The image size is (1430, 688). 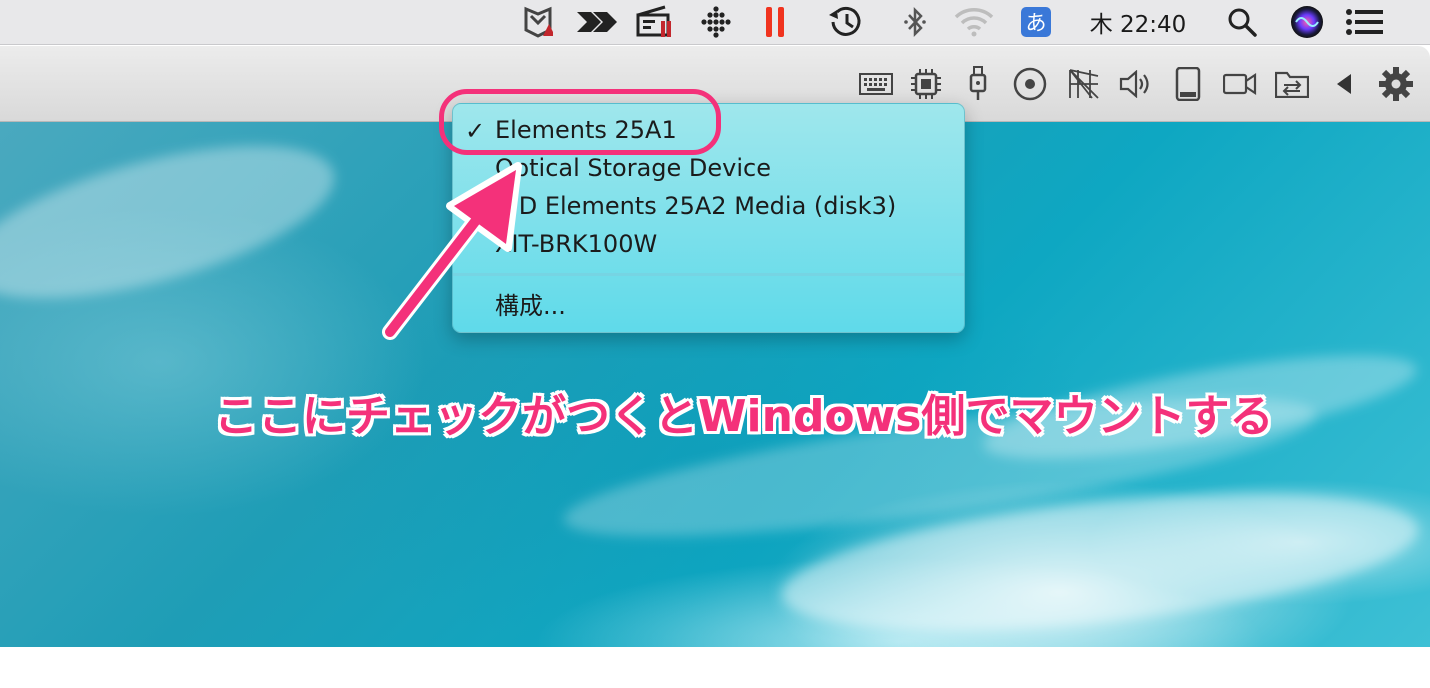 What do you see at coordinates (1365, 22) in the screenshot?
I see `notification-center-icon` at bounding box center [1365, 22].